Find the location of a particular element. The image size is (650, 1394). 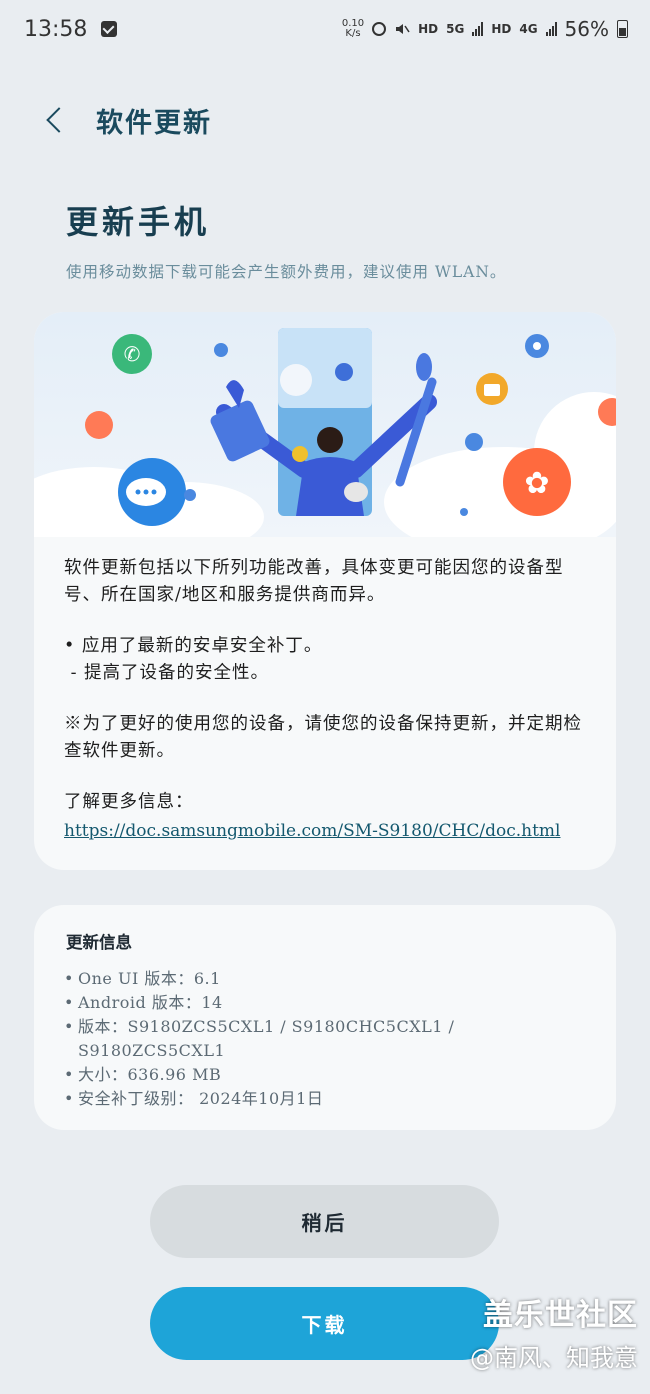

battery-percent: 56% is located at coordinates (586, 29).